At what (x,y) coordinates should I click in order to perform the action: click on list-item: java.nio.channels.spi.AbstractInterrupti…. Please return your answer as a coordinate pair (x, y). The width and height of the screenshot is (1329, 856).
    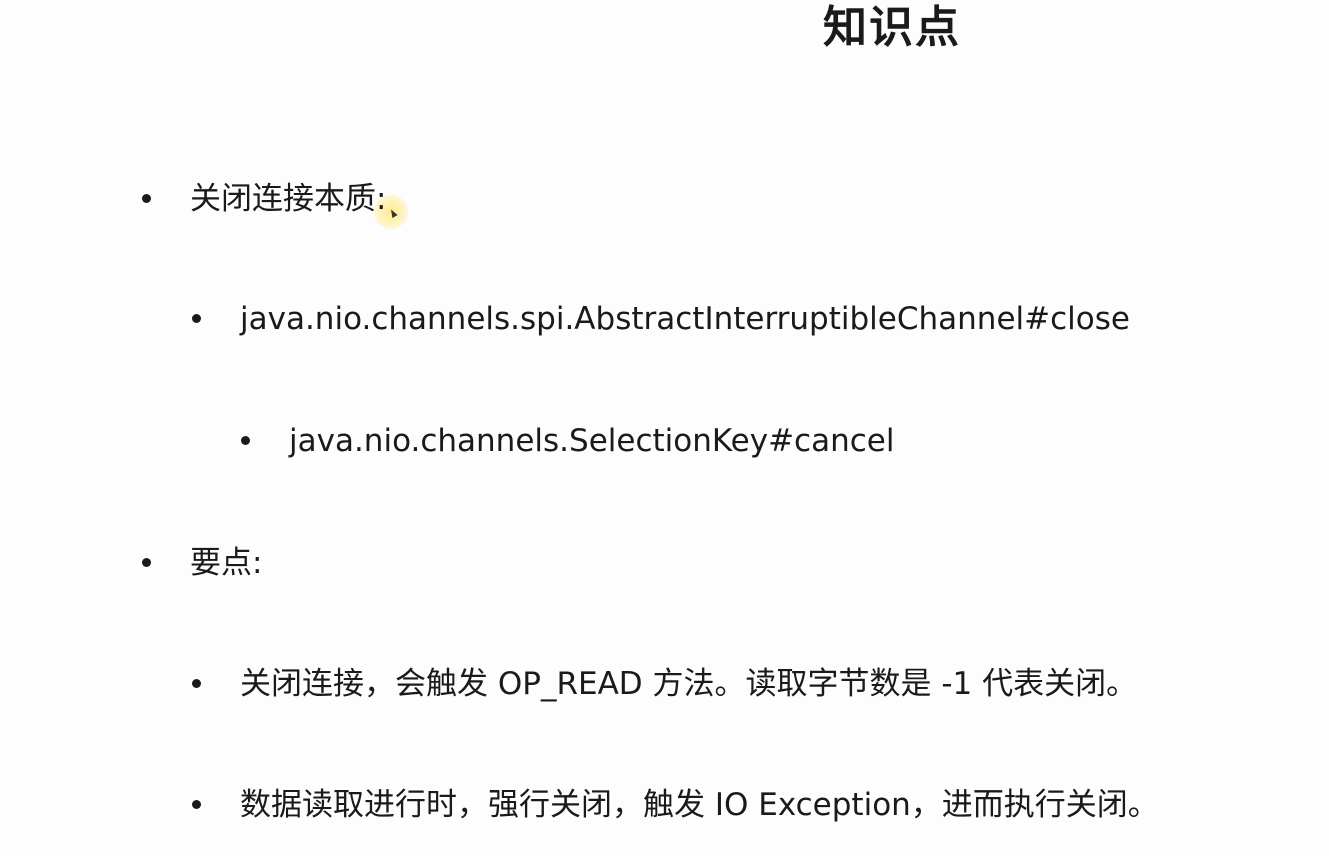
    Looking at the image, I should click on (746, 319).